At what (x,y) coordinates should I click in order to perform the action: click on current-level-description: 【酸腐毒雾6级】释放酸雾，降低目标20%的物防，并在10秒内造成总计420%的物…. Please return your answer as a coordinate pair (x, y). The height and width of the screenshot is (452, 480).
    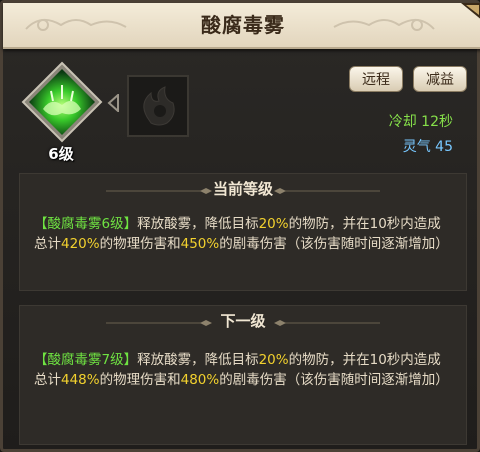
    Looking at the image, I should click on (244, 234).